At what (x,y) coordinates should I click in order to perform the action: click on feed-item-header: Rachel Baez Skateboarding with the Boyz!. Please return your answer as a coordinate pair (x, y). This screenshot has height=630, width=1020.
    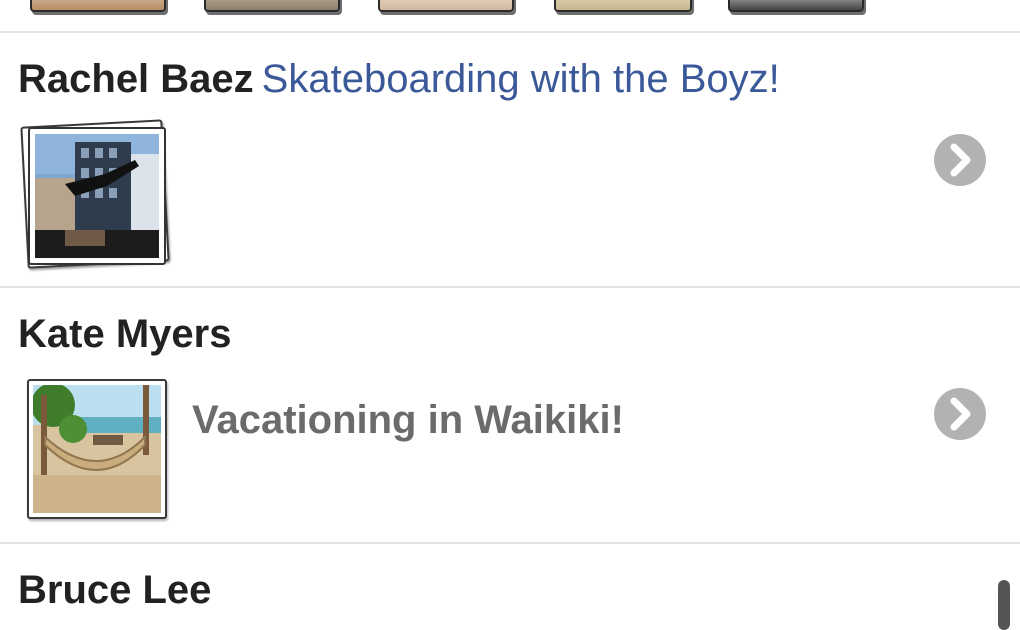
    Looking at the image, I should click on (399, 79).